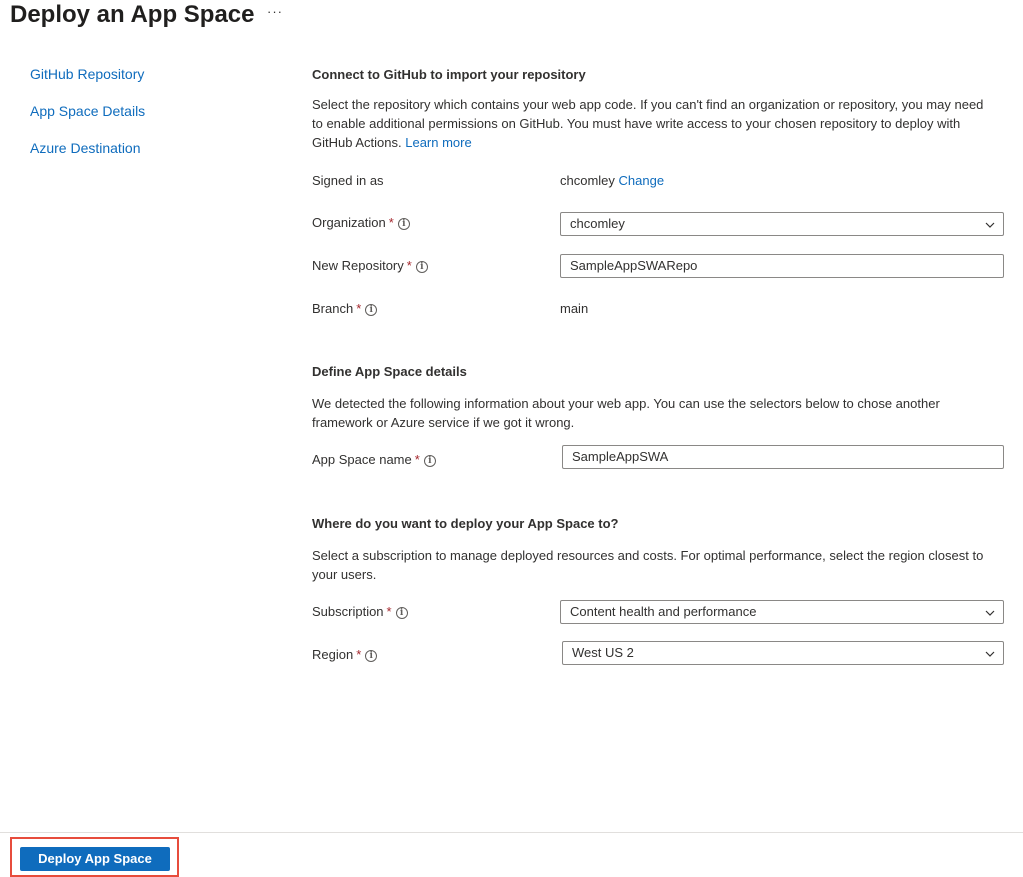  What do you see at coordinates (663, 611) in the screenshot?
I see `subscription-selected-value: Content health and performance` at bounding box center [663, 611].